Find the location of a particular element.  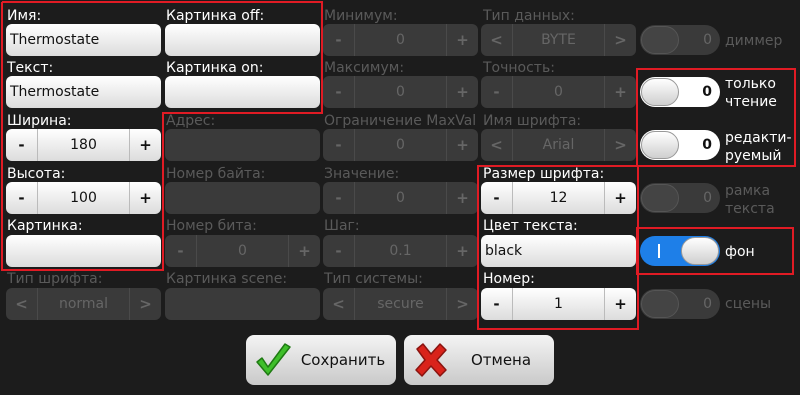

picture-off-input is located at coordinates (242, 40).